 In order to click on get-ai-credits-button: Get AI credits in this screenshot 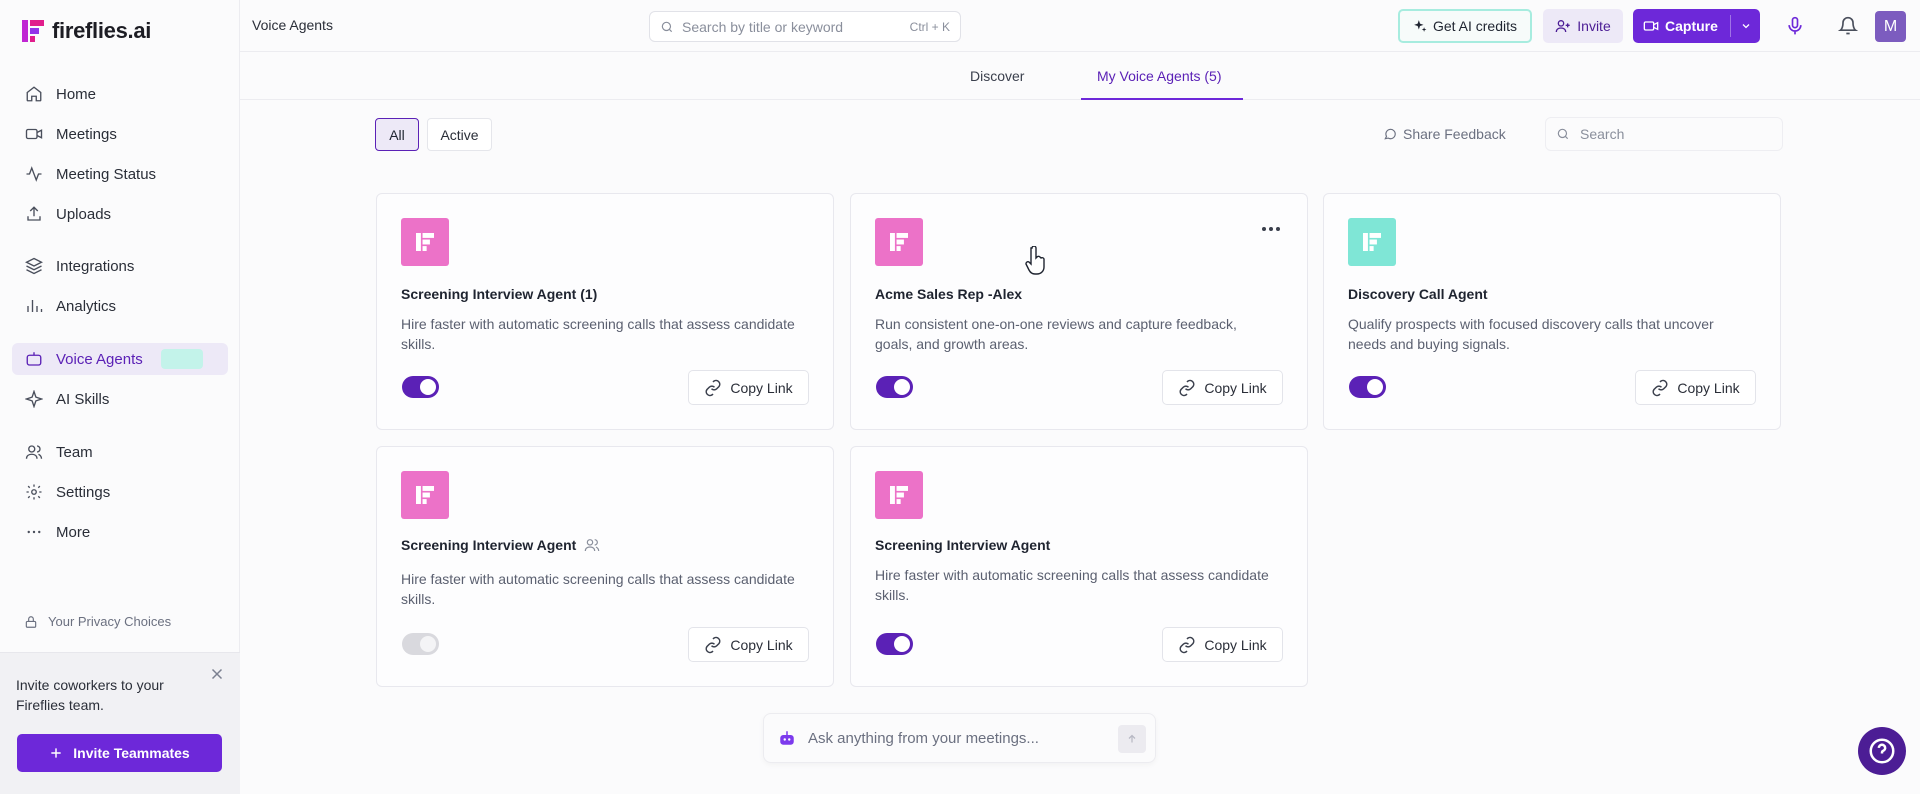, I will do `click(1465, 26)`.